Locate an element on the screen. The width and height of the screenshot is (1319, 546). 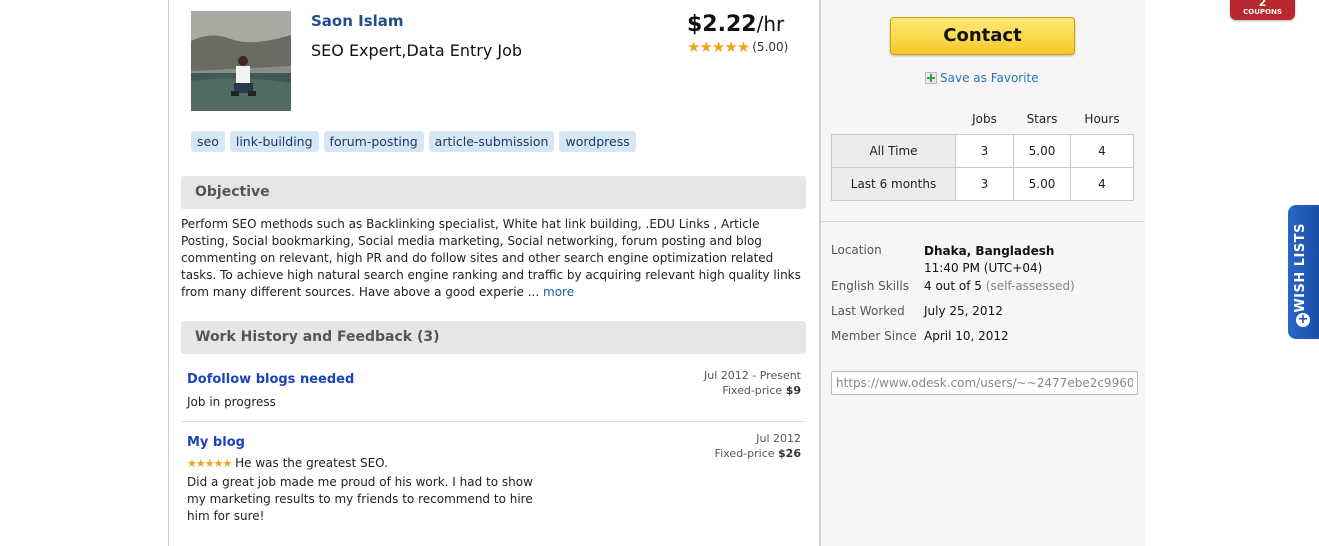
save-favorite-link: Save as Favorite is located at coordinates (982, 78).